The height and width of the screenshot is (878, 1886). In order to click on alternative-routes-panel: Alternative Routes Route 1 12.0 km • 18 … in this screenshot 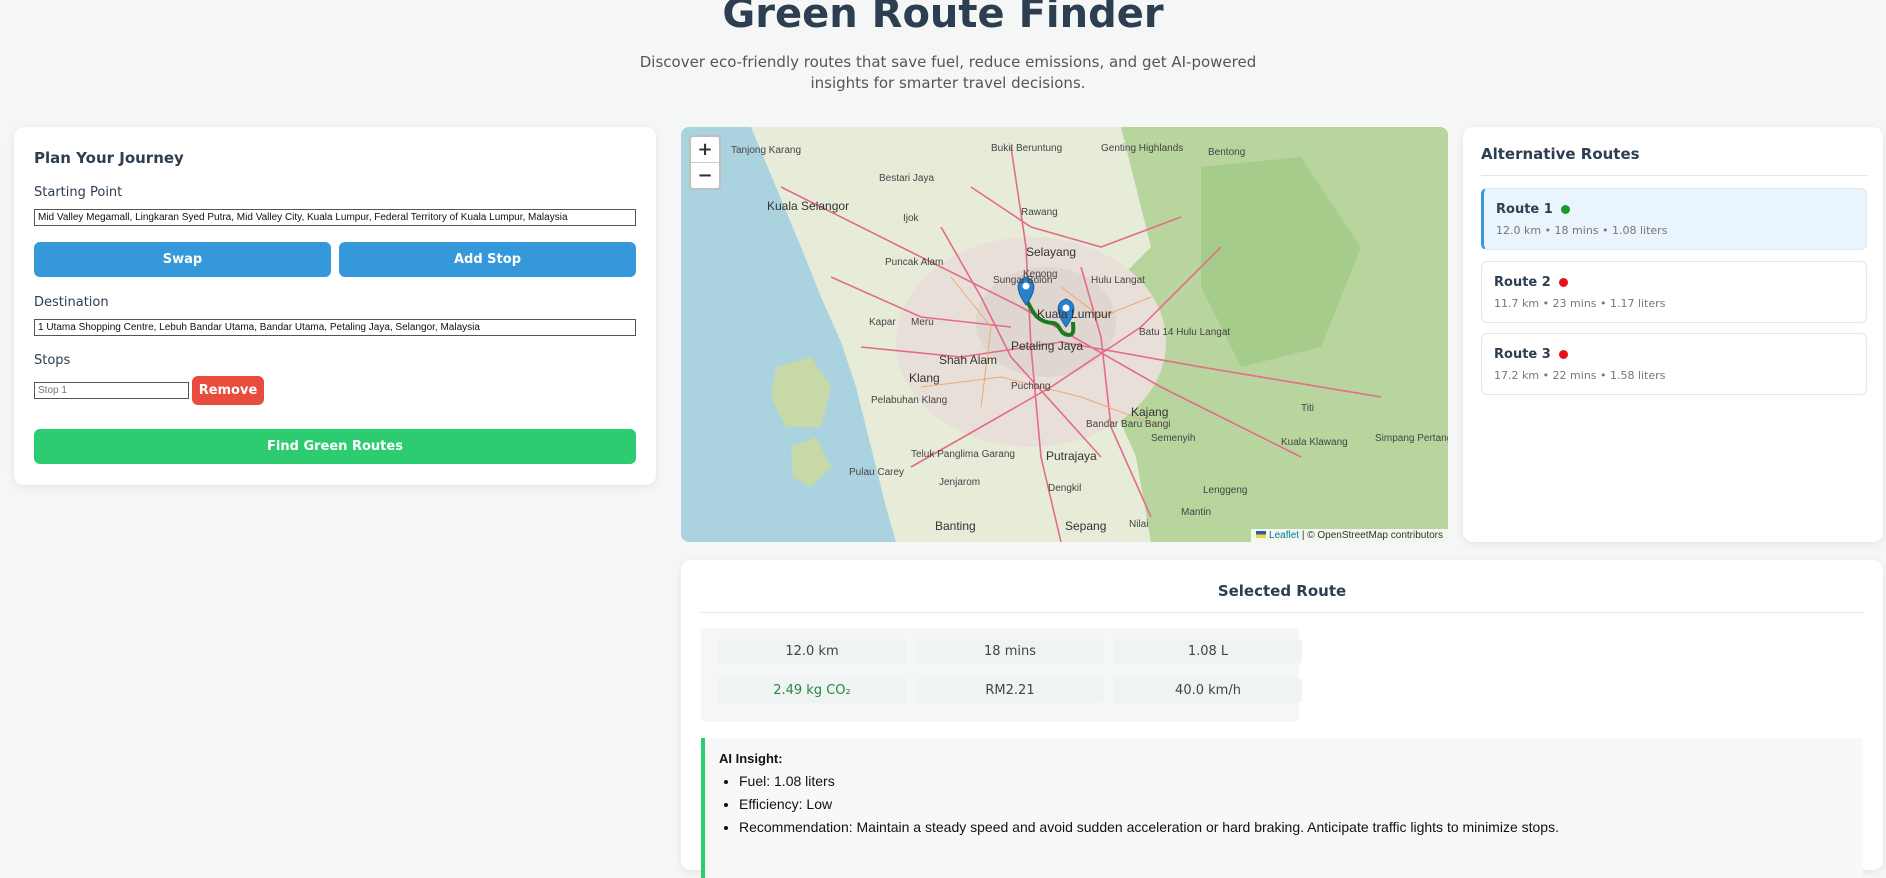, I will do `click(1673, 334)`.